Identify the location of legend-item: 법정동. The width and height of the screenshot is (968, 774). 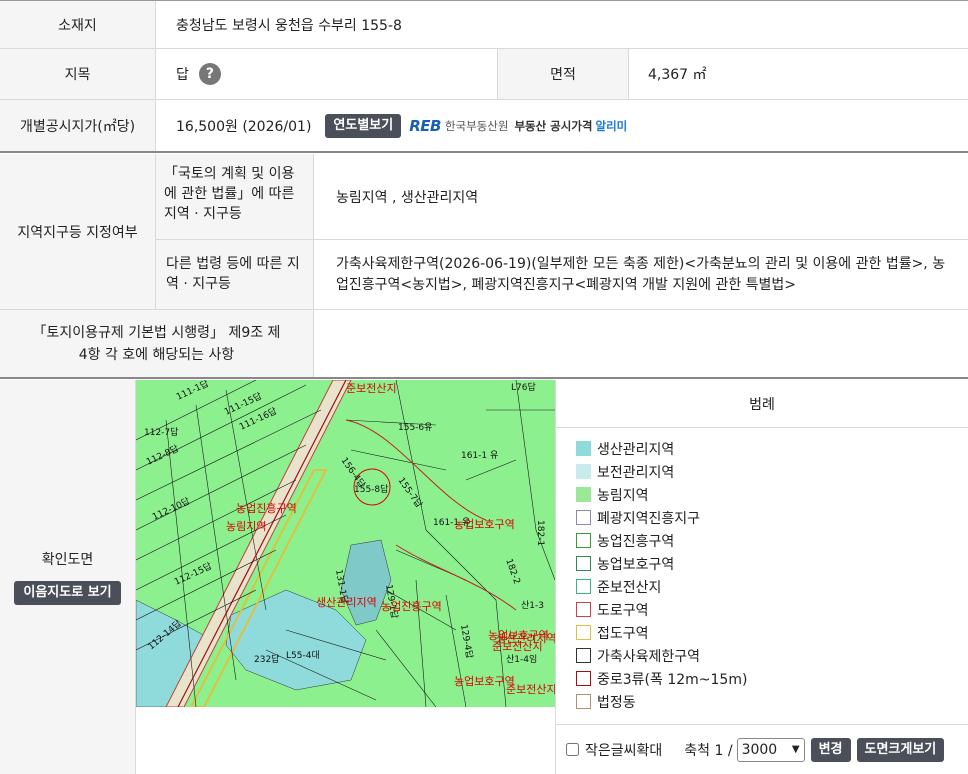
(772, 701).